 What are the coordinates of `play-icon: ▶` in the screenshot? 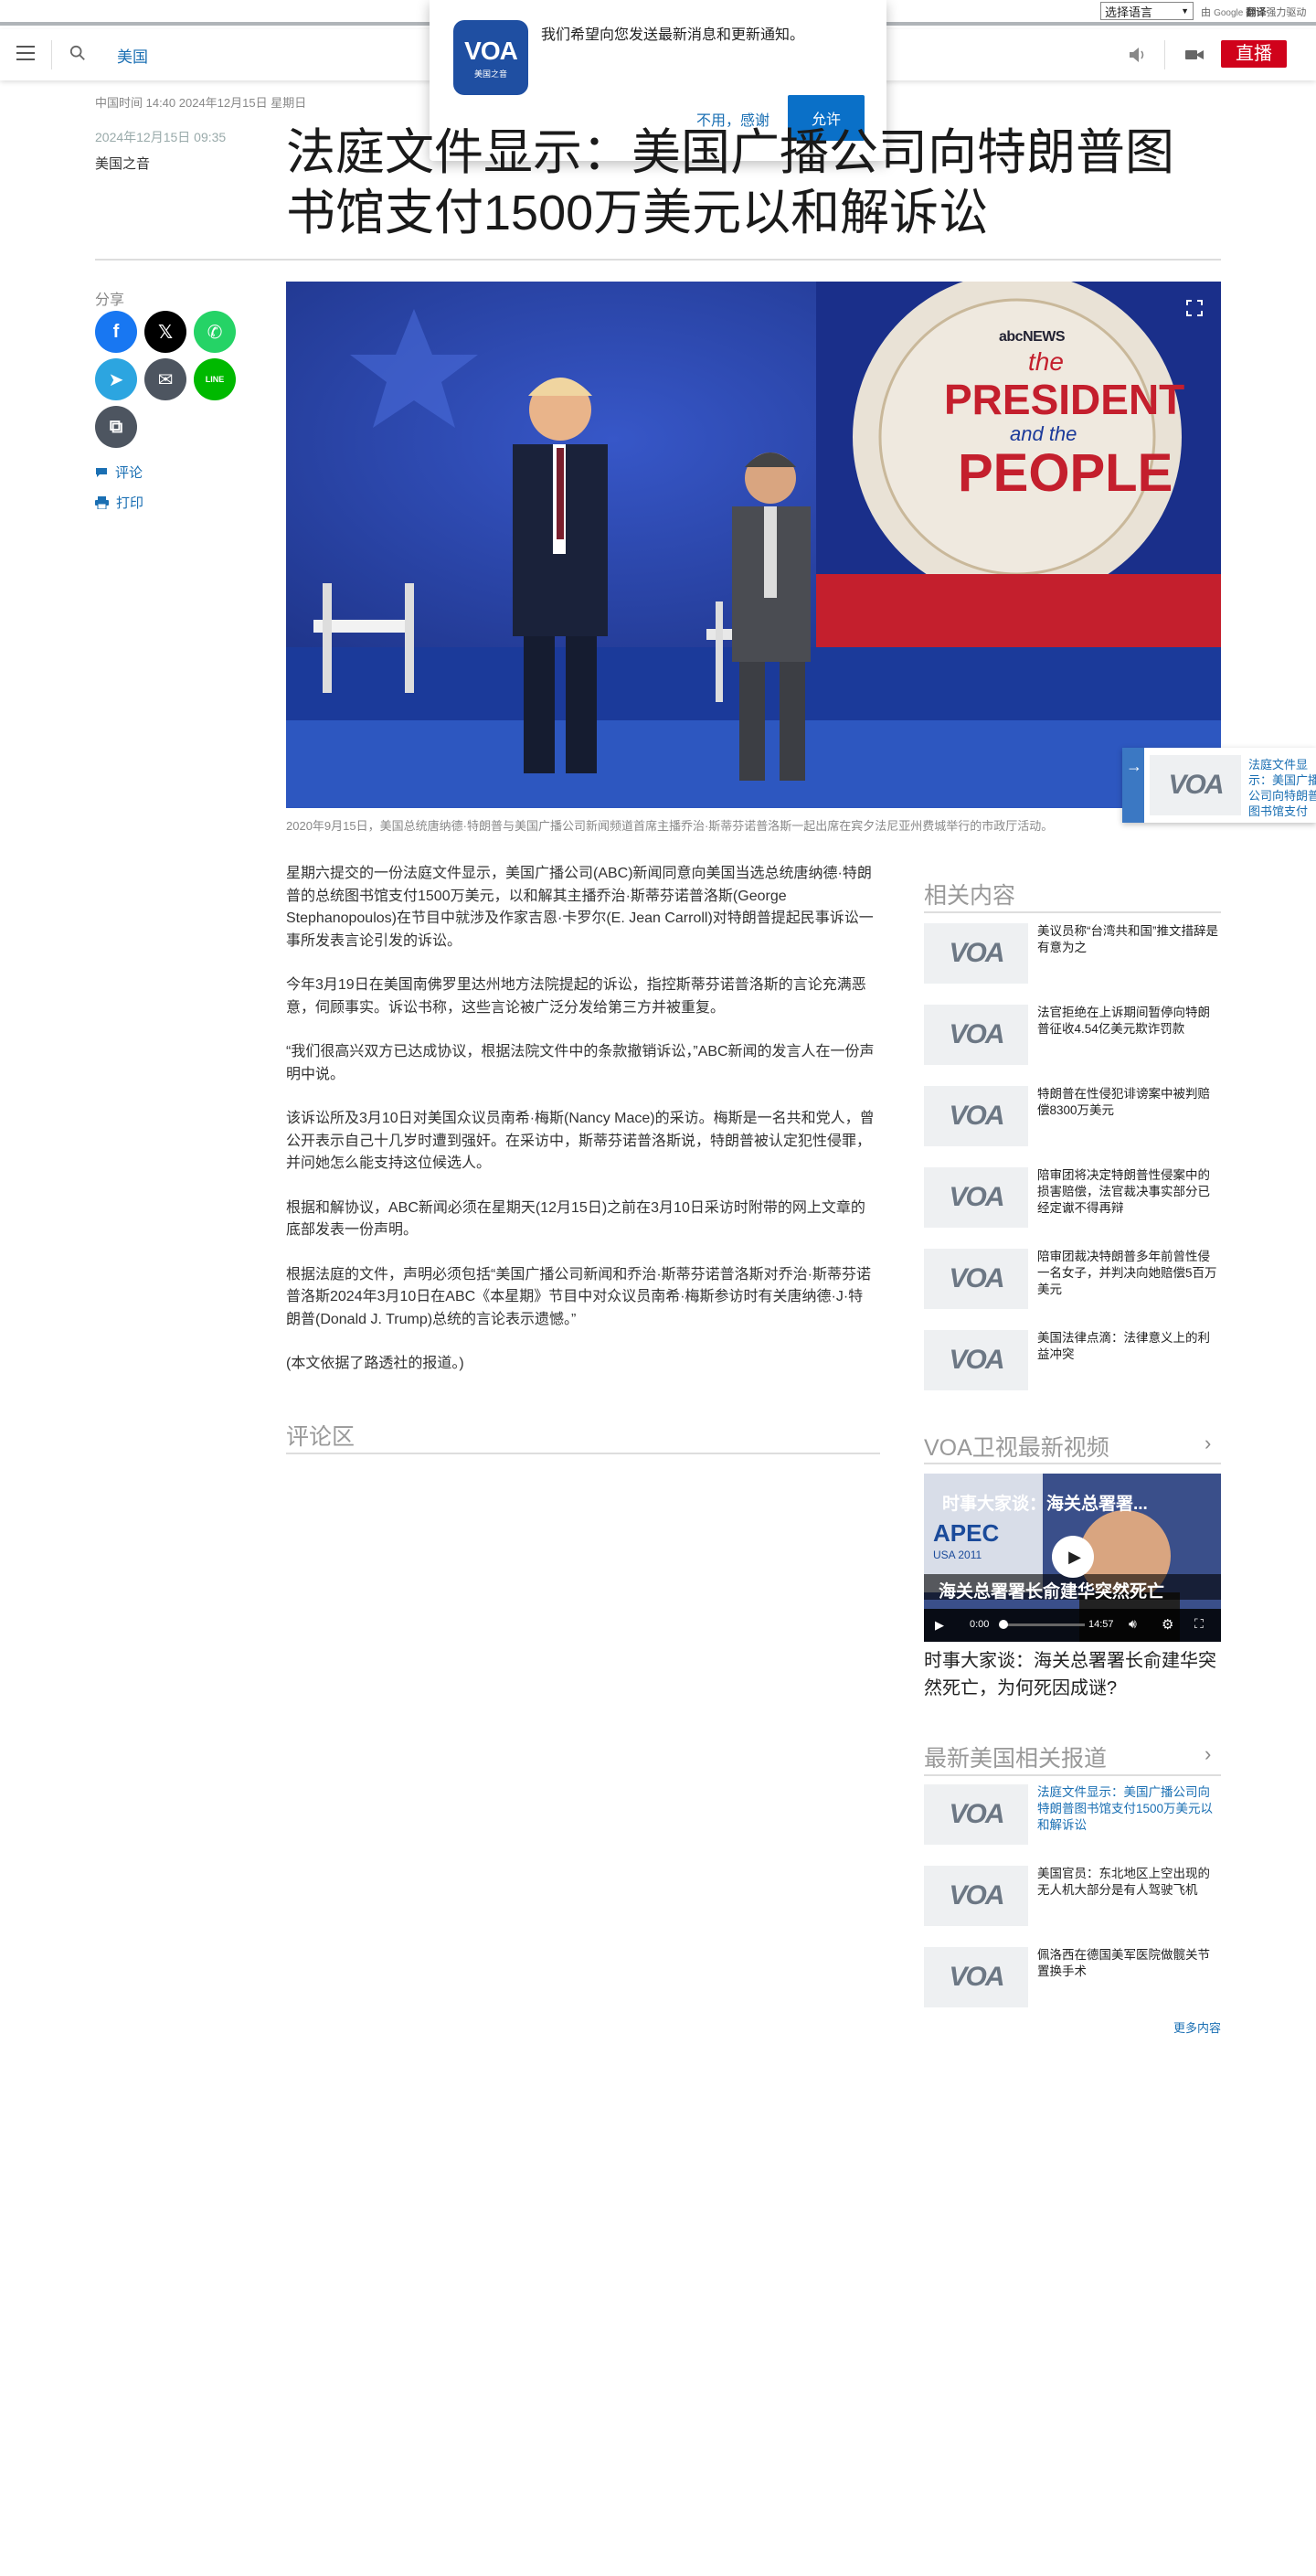 It's located at (1074, 1556).